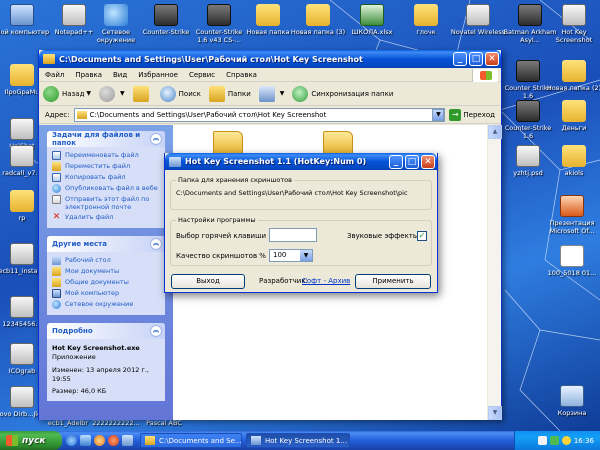 The width and height of the screenshot is (600, 450). I want to click on place-my-documents: Мои документы, so click(106, 271).